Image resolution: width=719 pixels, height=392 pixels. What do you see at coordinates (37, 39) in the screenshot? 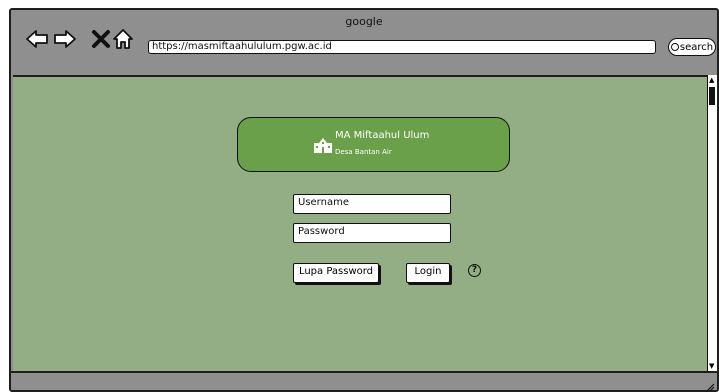
I see `back-arrow-icon` at bounding box center [37, 39].